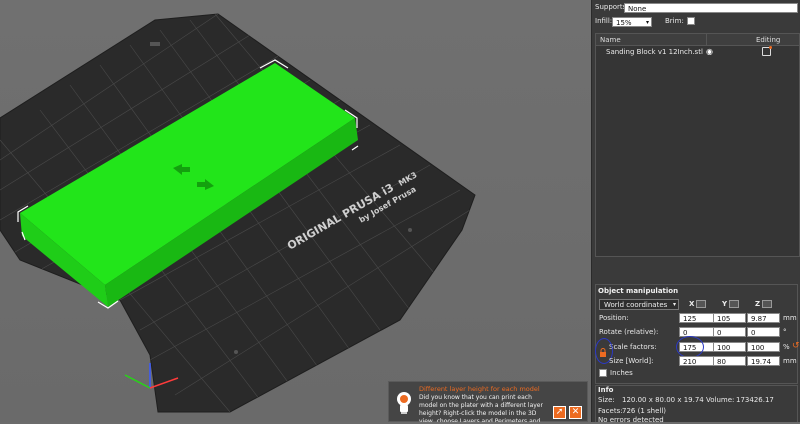  Describe the element at coordinates (610, 40) in the screenshot. I see `name-column-header: Name` at that location.